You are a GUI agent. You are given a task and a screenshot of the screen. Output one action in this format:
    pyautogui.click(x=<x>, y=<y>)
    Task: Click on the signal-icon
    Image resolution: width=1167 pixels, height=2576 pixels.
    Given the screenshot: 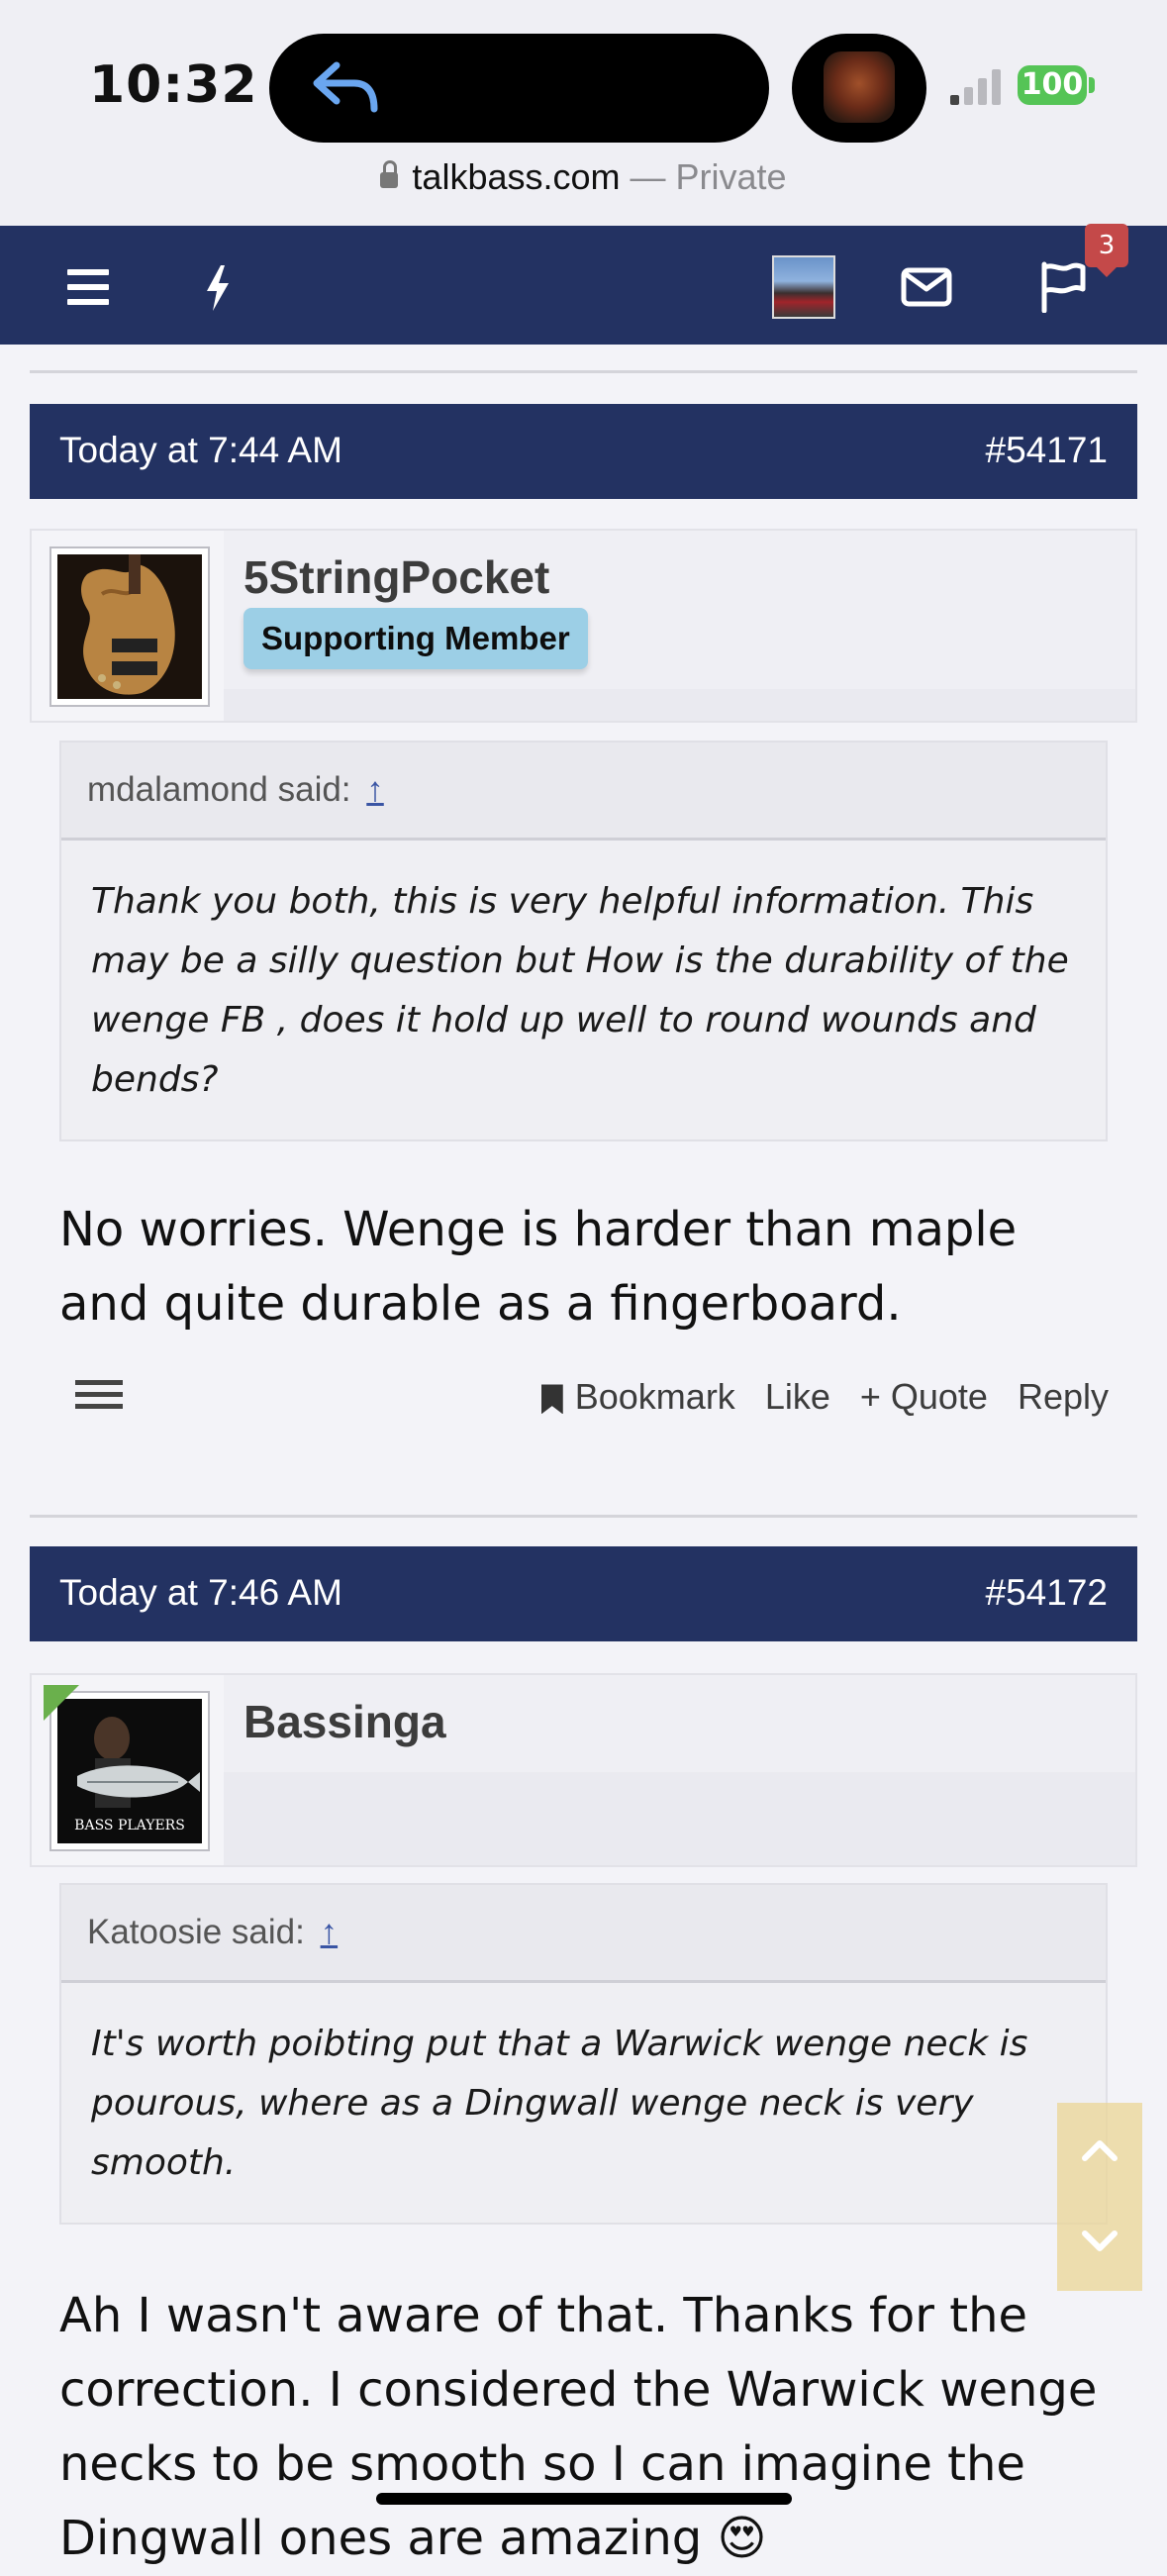 What is the action you would take?
    pyautogui.click(x=976, y=86)
    